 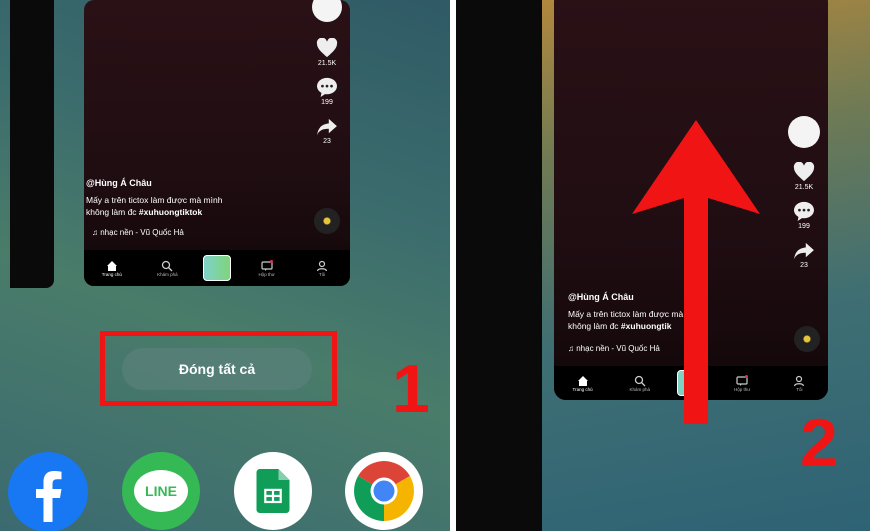 What do you see at coordinates (49, 496) in the screenshot?
I see `facebook-logo` at bounding box center [49, 496].